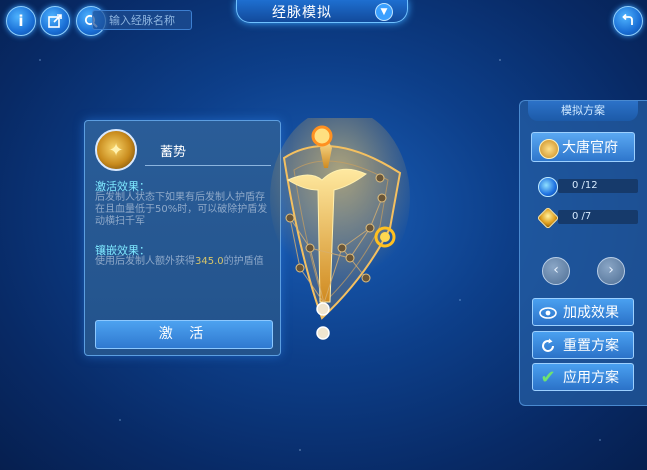 This screenshot has height=470, width=647. Describe the element at coordinates (548, 346) in the screenshot. I see `refresh-icon` at that location.